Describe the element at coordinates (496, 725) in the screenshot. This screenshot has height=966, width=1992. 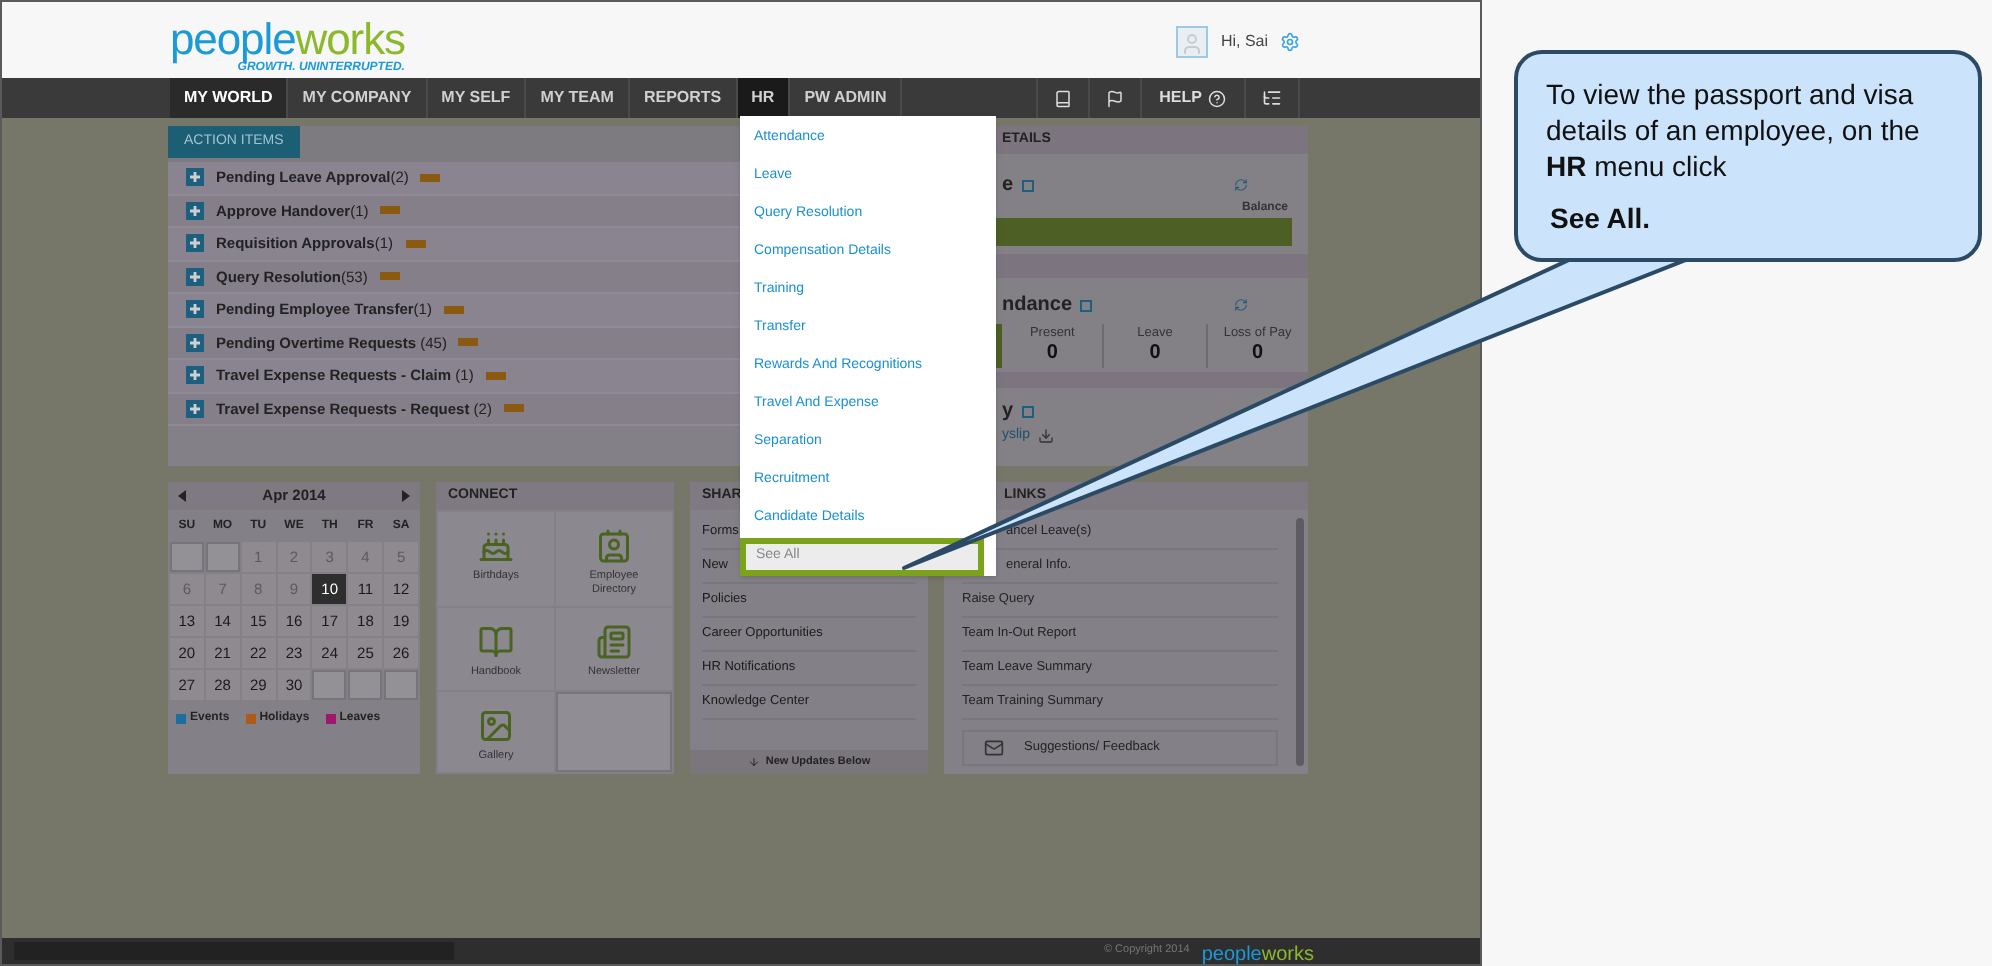
I see `picture-icon` at that location.